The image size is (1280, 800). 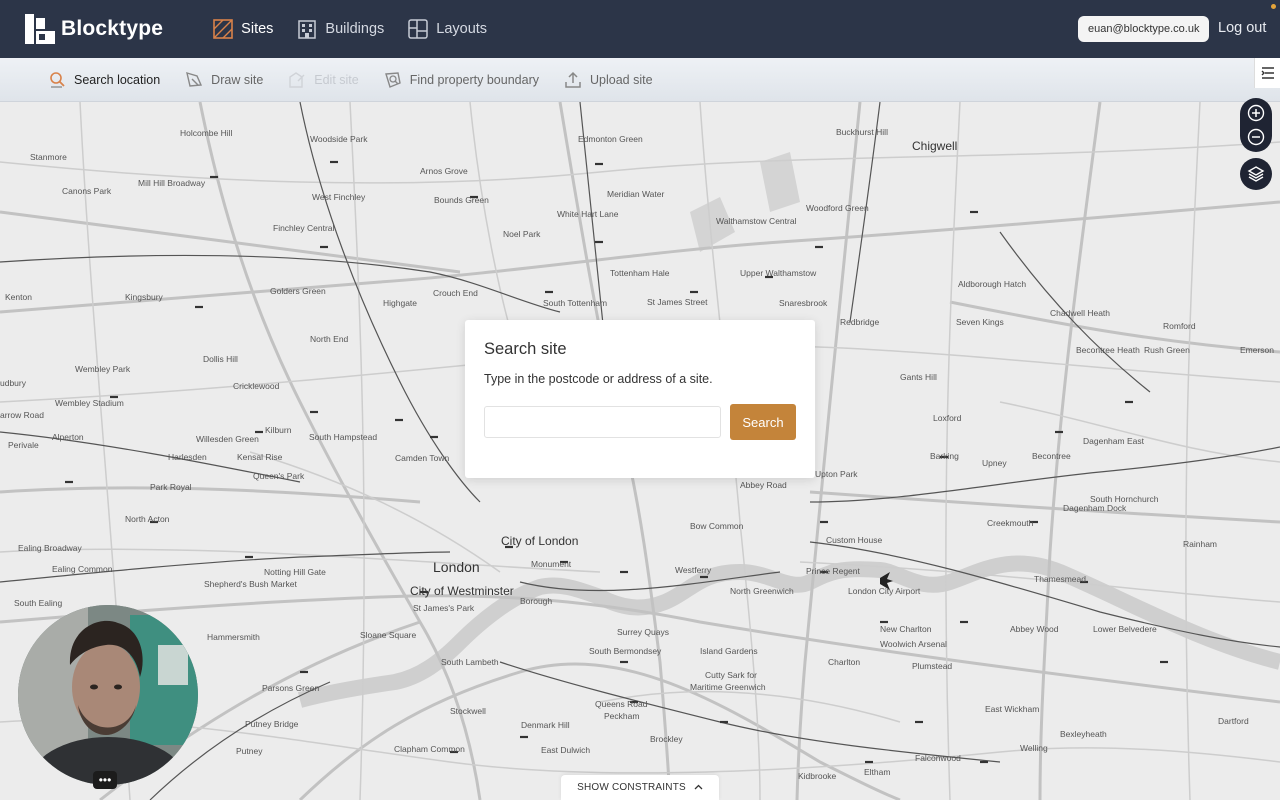 What do you see at coordinates (994, 463) in the screenshot?
I see `map-label: Upney` at bounding box center [994, 463].